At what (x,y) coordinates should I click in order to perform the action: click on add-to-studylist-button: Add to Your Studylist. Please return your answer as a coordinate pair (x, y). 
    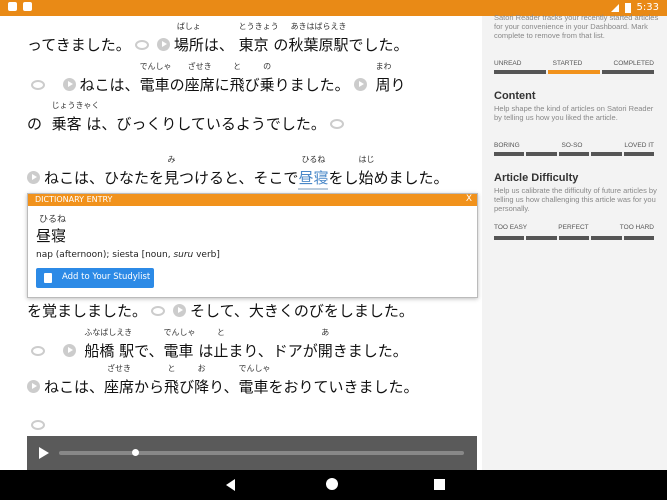
    Looking at the image, I should click on (95, 278).